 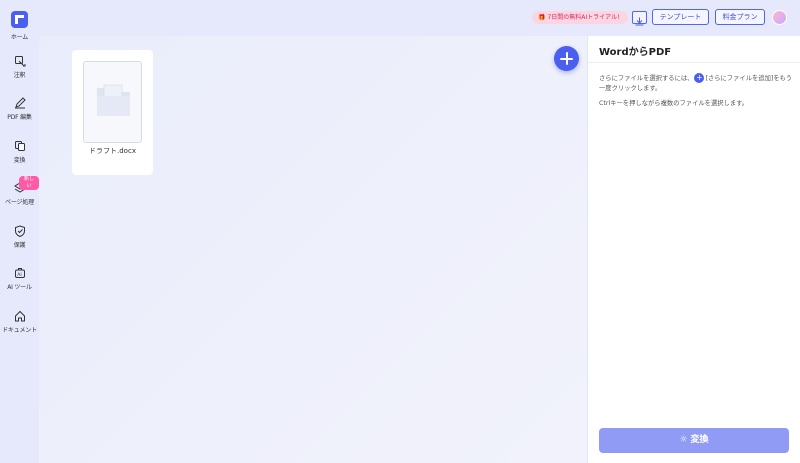 I want to click on plus-icon: +, so click(x=699, y=78).